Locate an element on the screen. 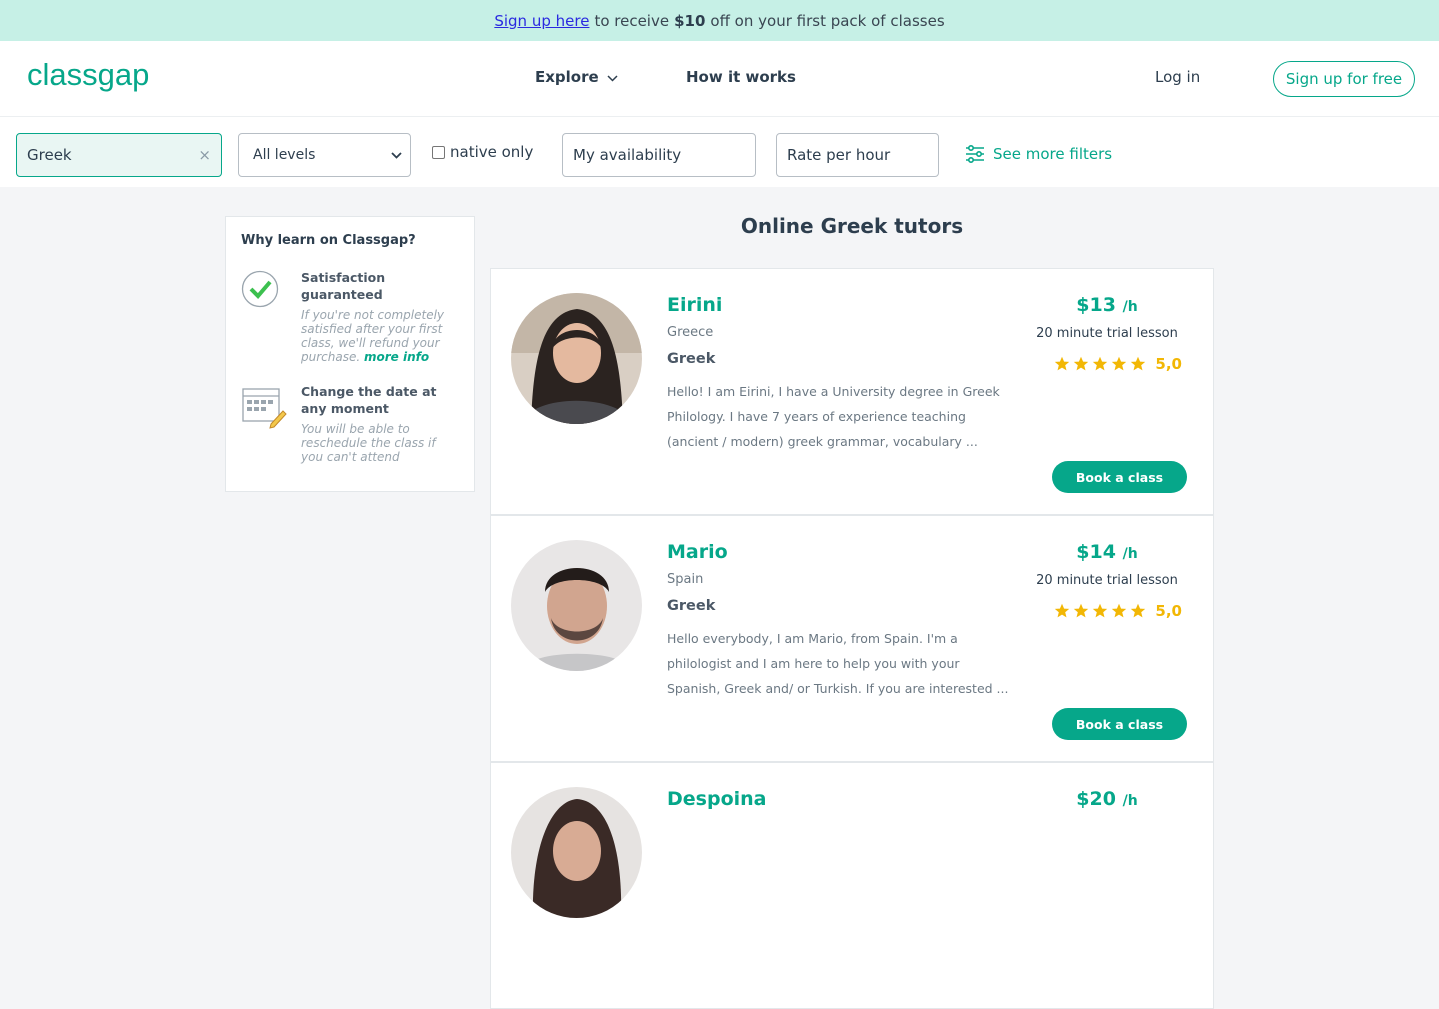 This screenshot has width=1439, height=1009. tutor-name: Despoina is located at coordinates (716, 799).